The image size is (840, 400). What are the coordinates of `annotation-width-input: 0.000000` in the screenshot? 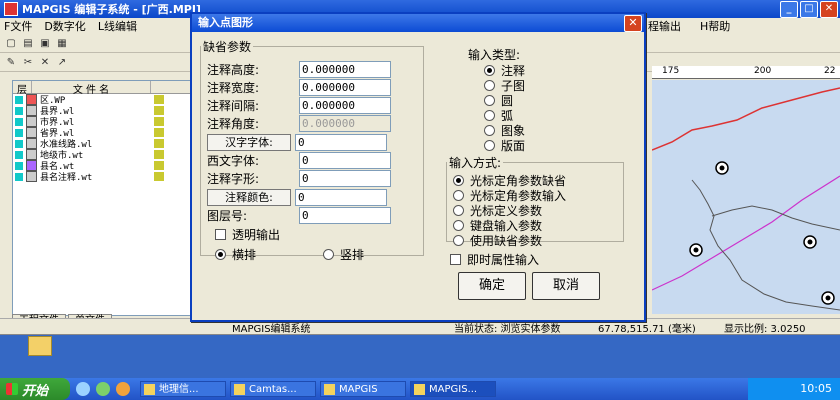 It's located at (345, 87).